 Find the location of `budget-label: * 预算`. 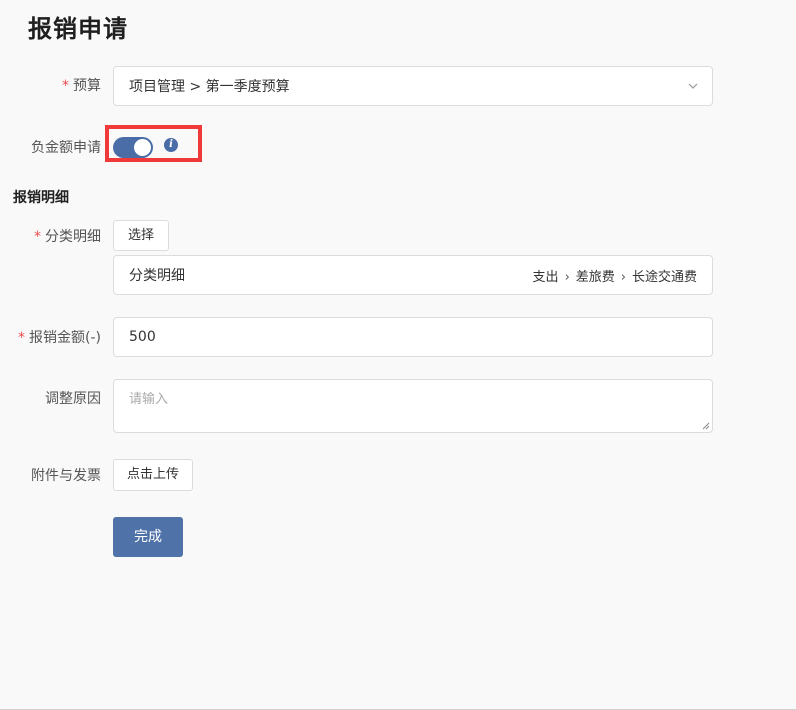

budget-label: * 预算 is located at coordinates (81, 85).